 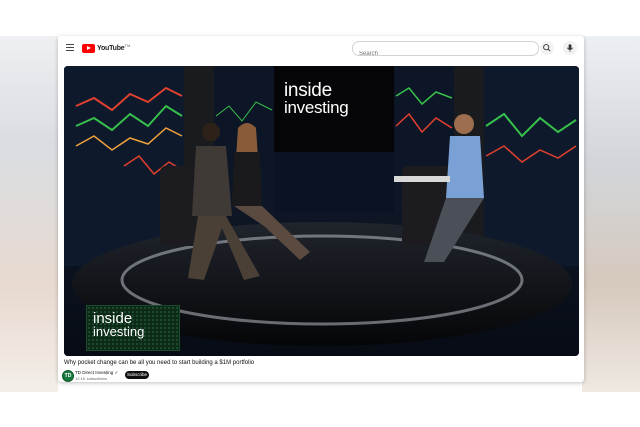 I want to click on banner-line-1: inside, so click(x=308, y=90).